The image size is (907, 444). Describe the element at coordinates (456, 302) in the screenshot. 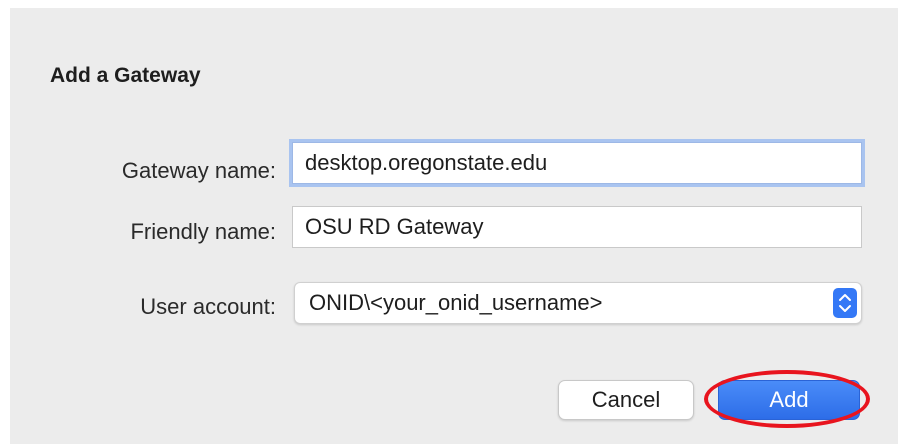

I see `user-account-value: ONID\<your_onid_username>` at that location.